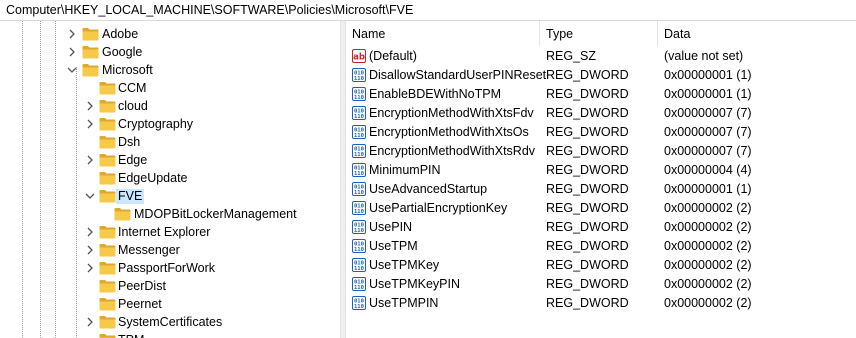 This screenshot has height=338, width=856. Describe the element at coordinates (601, 265) in the screenshot. I see `value-row: 010 110 UseTPMKey REG_DWORD 0x00000002 (2)` at that location.